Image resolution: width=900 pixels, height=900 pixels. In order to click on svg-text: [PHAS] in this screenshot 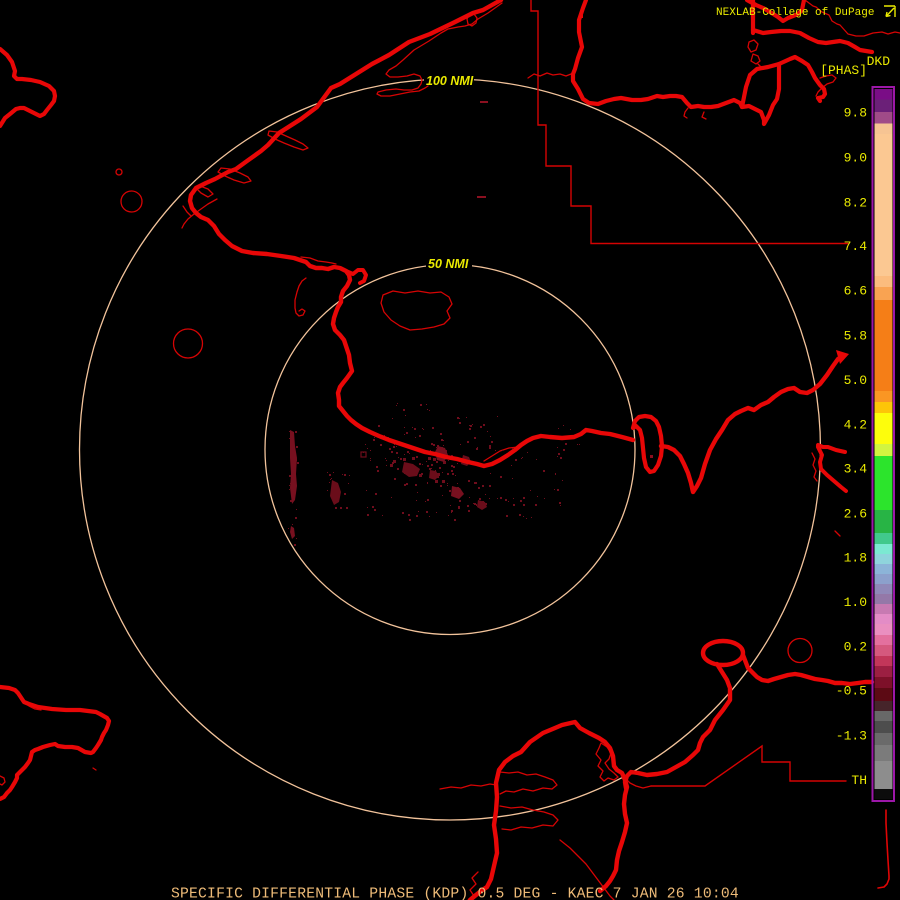, I will do `click(843, 70)`.